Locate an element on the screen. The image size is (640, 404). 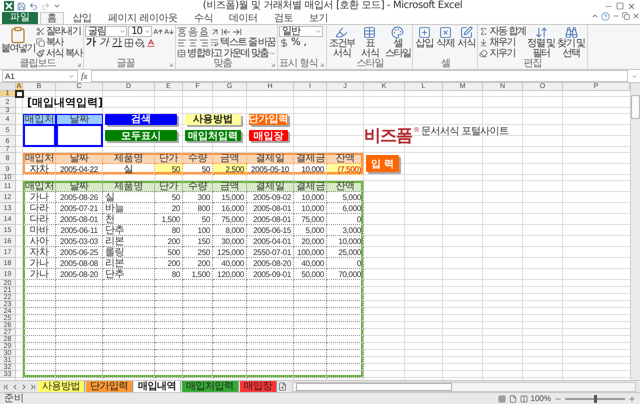
number-format-combo: 일반 is located at coordinates (301, 31).